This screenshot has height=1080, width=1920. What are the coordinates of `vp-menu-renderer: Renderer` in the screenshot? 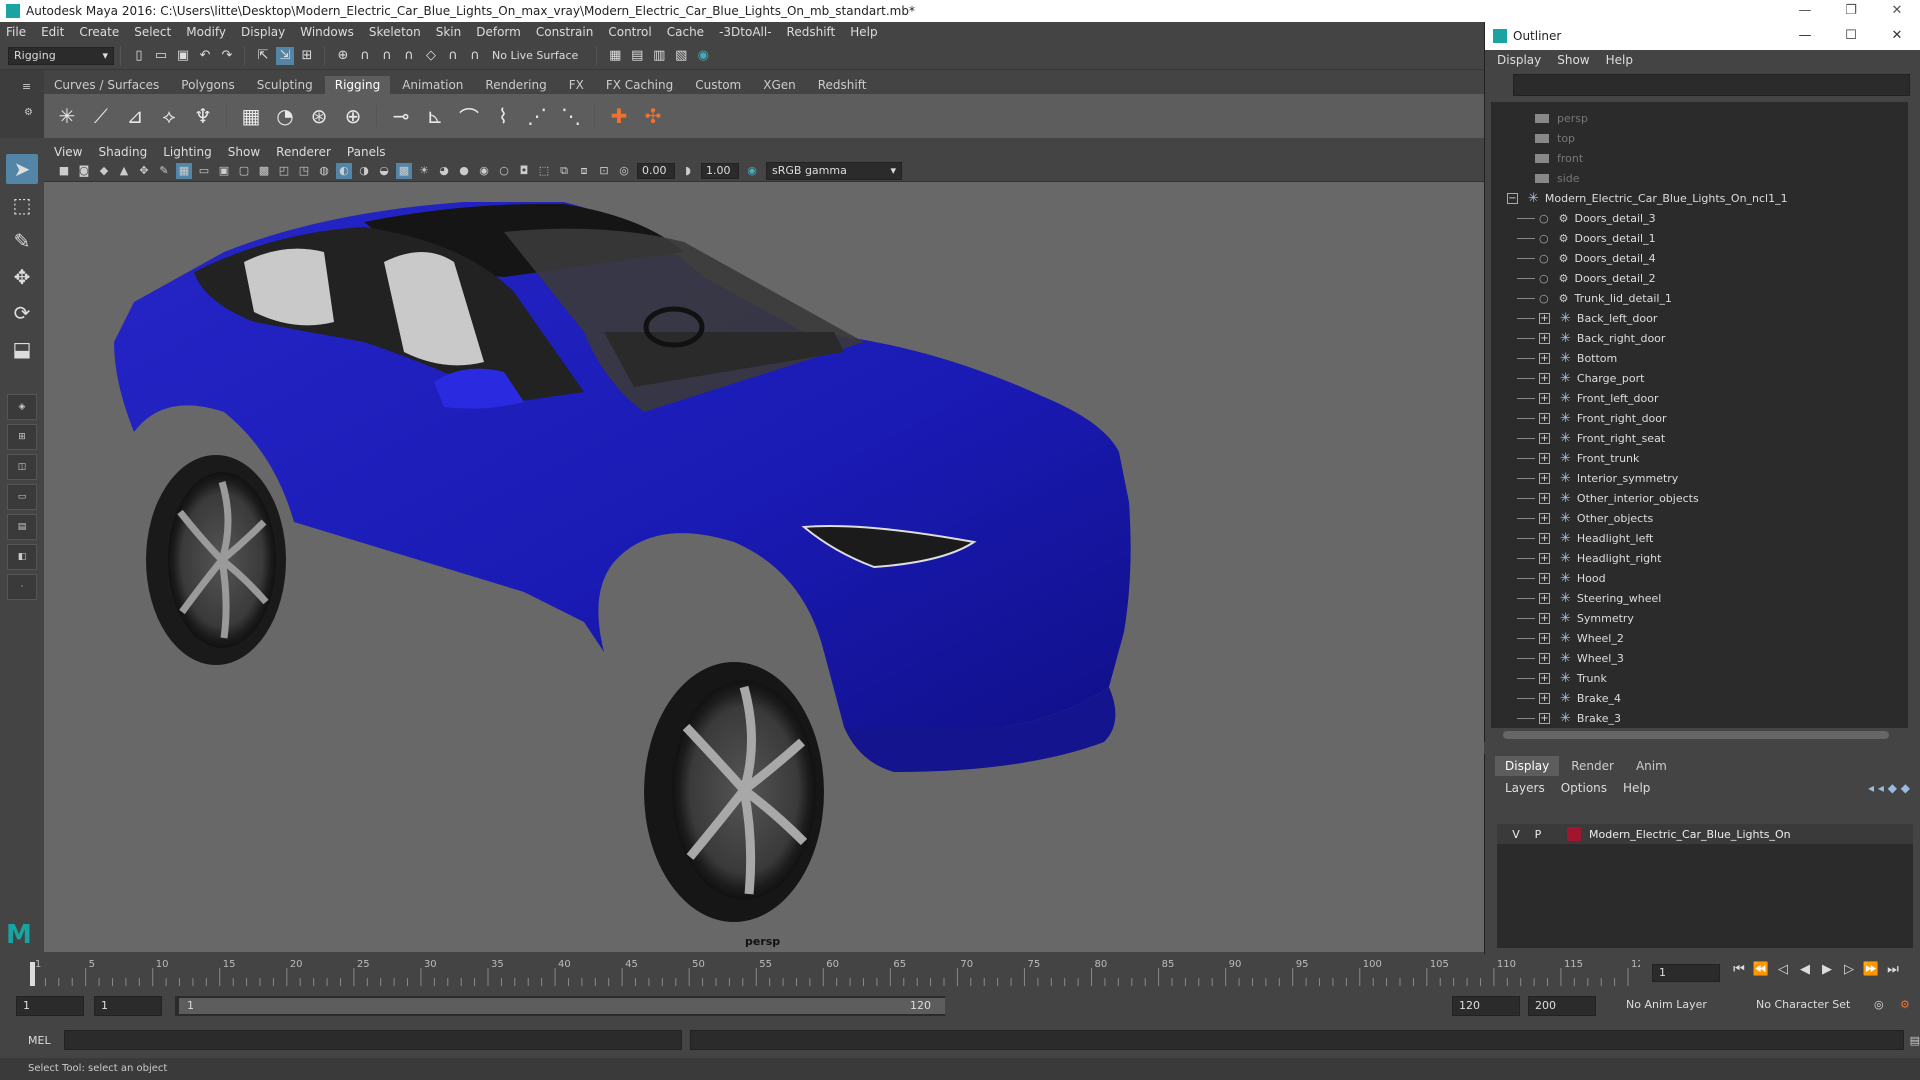 It's located at (303, 152).